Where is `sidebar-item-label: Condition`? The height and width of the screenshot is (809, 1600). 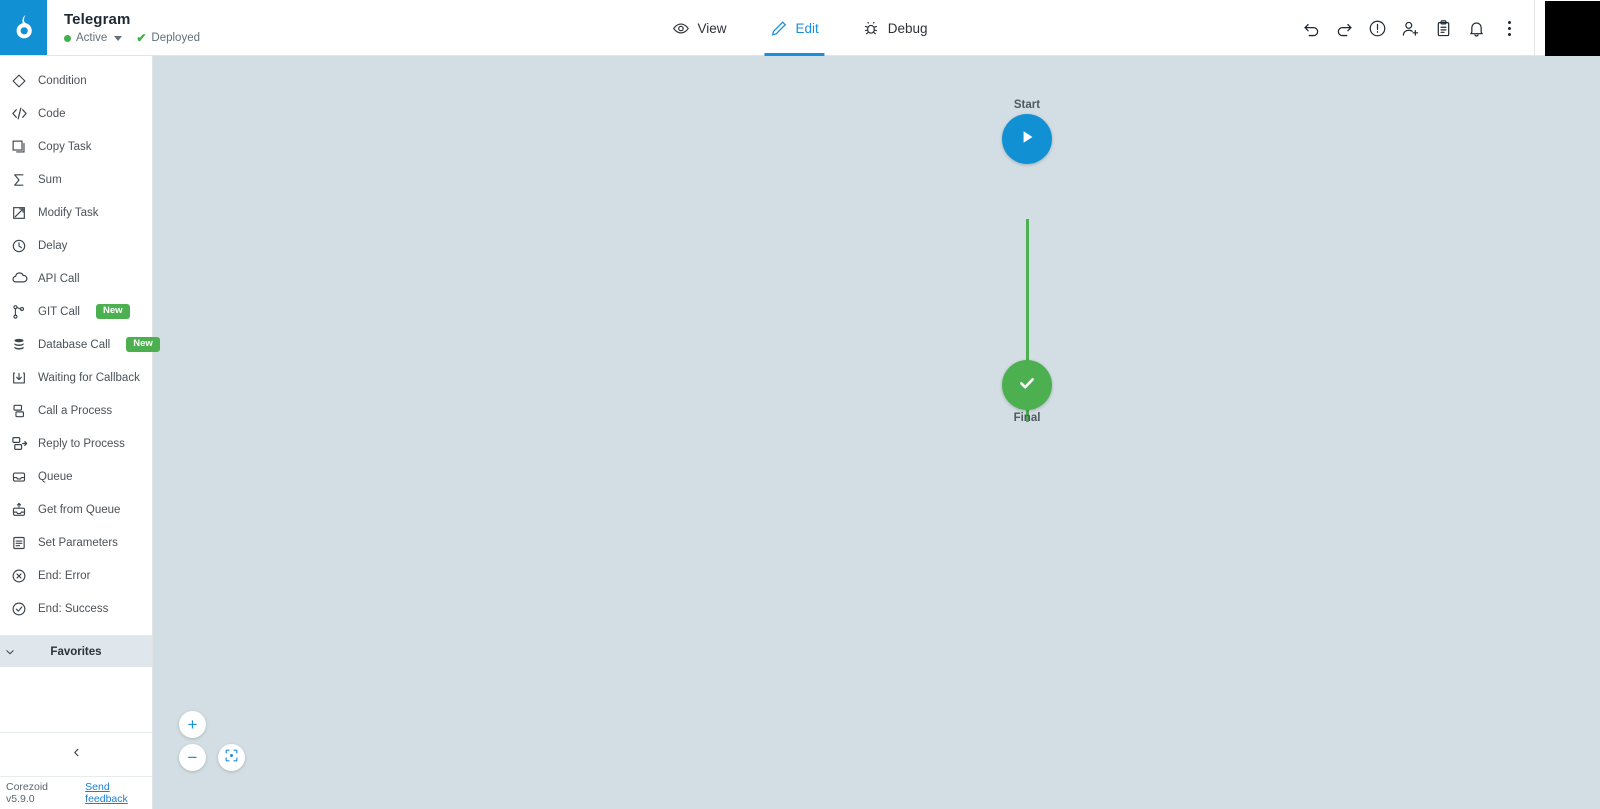 sidebar-item-label: Condition is located at coordinates (62, 80).